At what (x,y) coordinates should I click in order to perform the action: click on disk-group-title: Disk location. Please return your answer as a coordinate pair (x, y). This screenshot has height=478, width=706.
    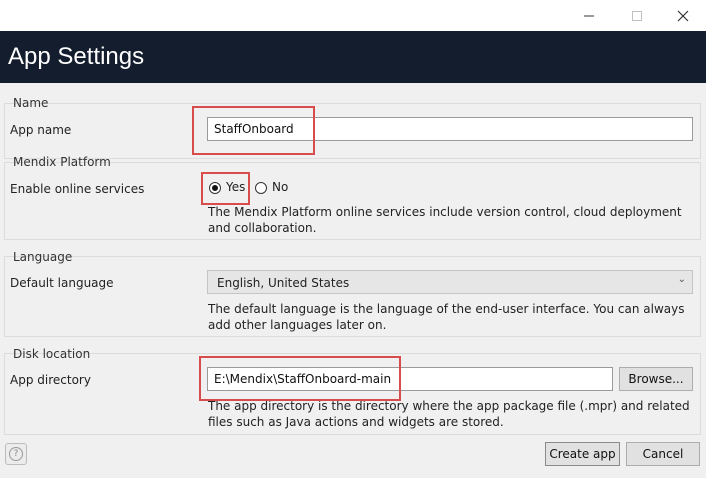
    Looking at the image, I should click on (52, 354).